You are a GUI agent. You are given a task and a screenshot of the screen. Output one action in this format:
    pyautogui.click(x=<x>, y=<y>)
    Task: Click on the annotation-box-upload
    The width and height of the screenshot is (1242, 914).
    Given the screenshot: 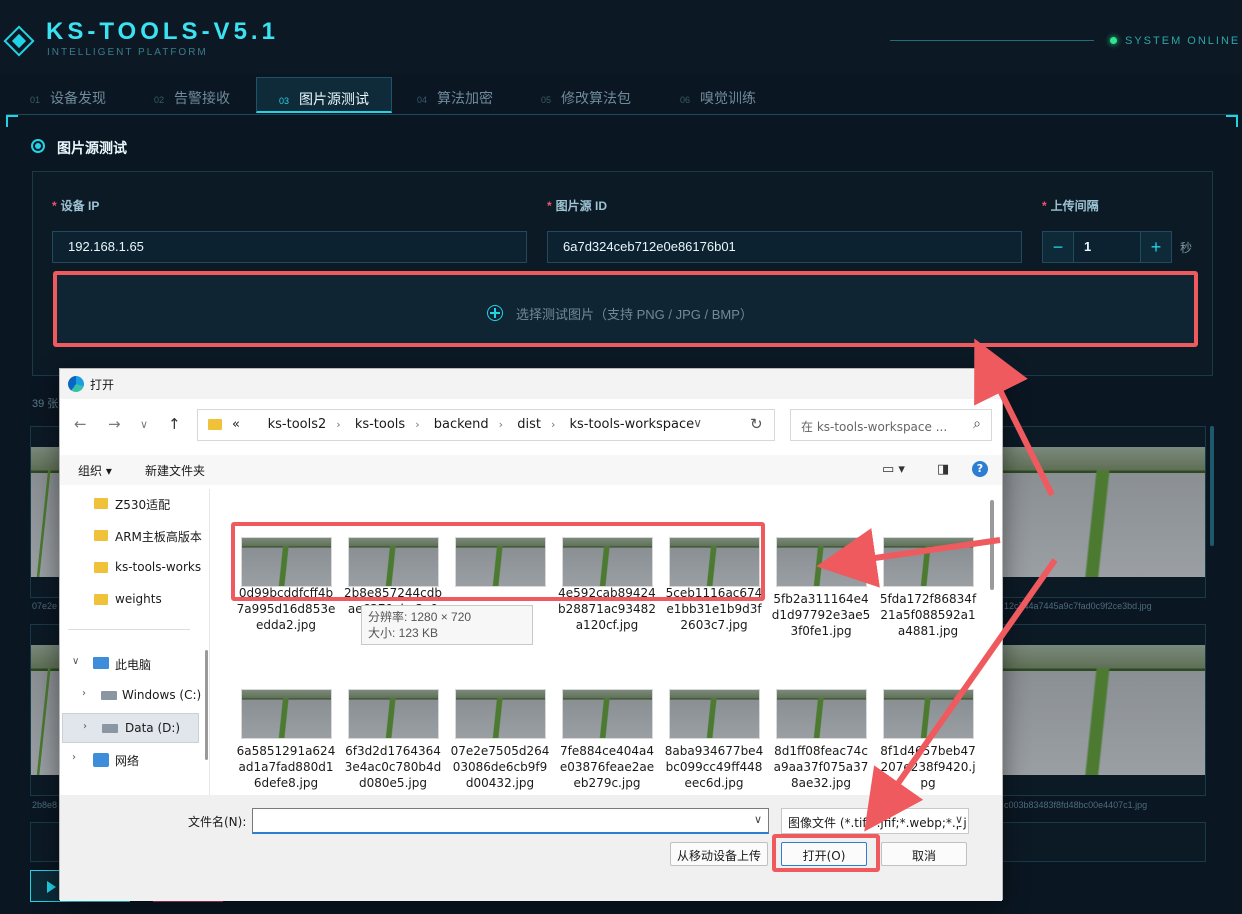 What is the action you would take?
    pyautogui.click(x=625, y=309)
    